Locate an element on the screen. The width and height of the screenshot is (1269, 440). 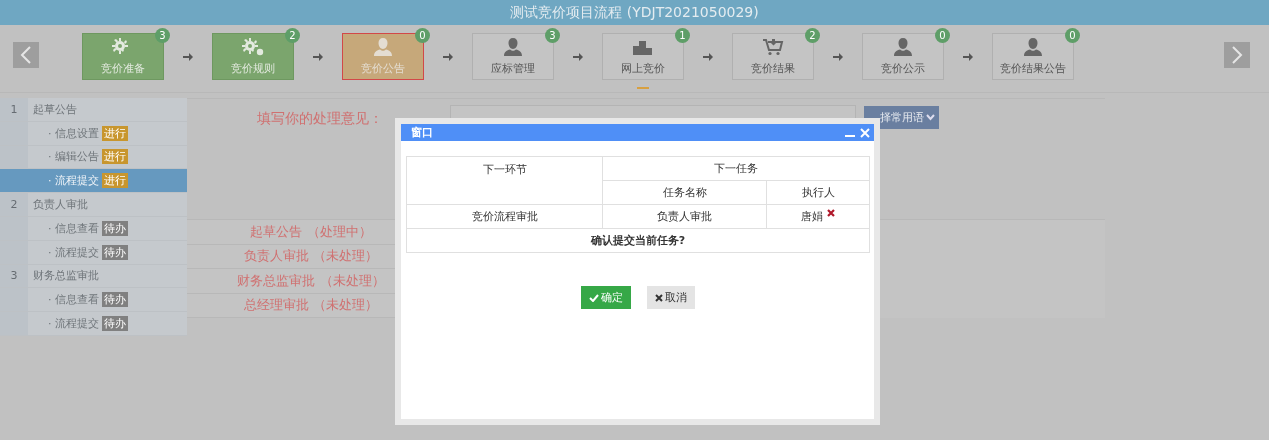
step-label: 竞价准备 is located at coordinates (123, 68).